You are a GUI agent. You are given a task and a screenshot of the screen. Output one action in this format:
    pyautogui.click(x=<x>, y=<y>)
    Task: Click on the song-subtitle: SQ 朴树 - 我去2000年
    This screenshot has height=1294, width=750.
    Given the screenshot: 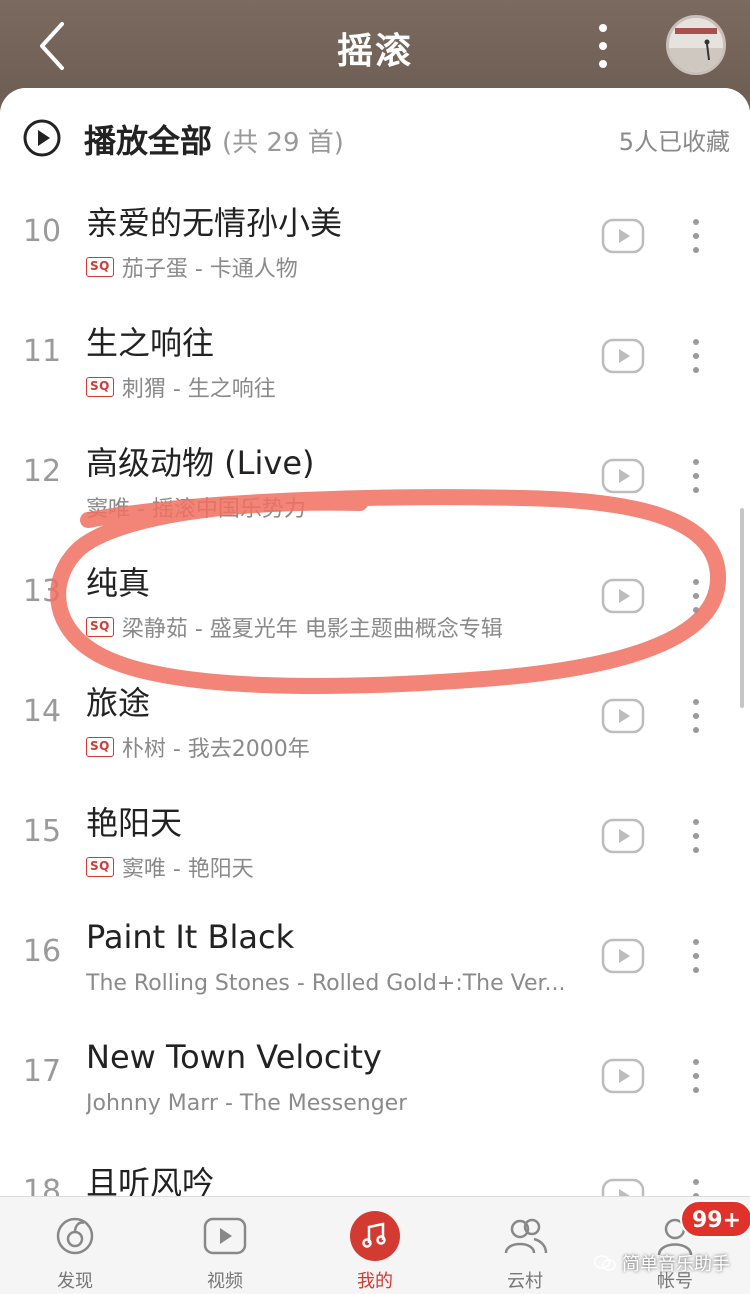 What is the action you would take?
    pyautogui.click(x=333, y=747)
    